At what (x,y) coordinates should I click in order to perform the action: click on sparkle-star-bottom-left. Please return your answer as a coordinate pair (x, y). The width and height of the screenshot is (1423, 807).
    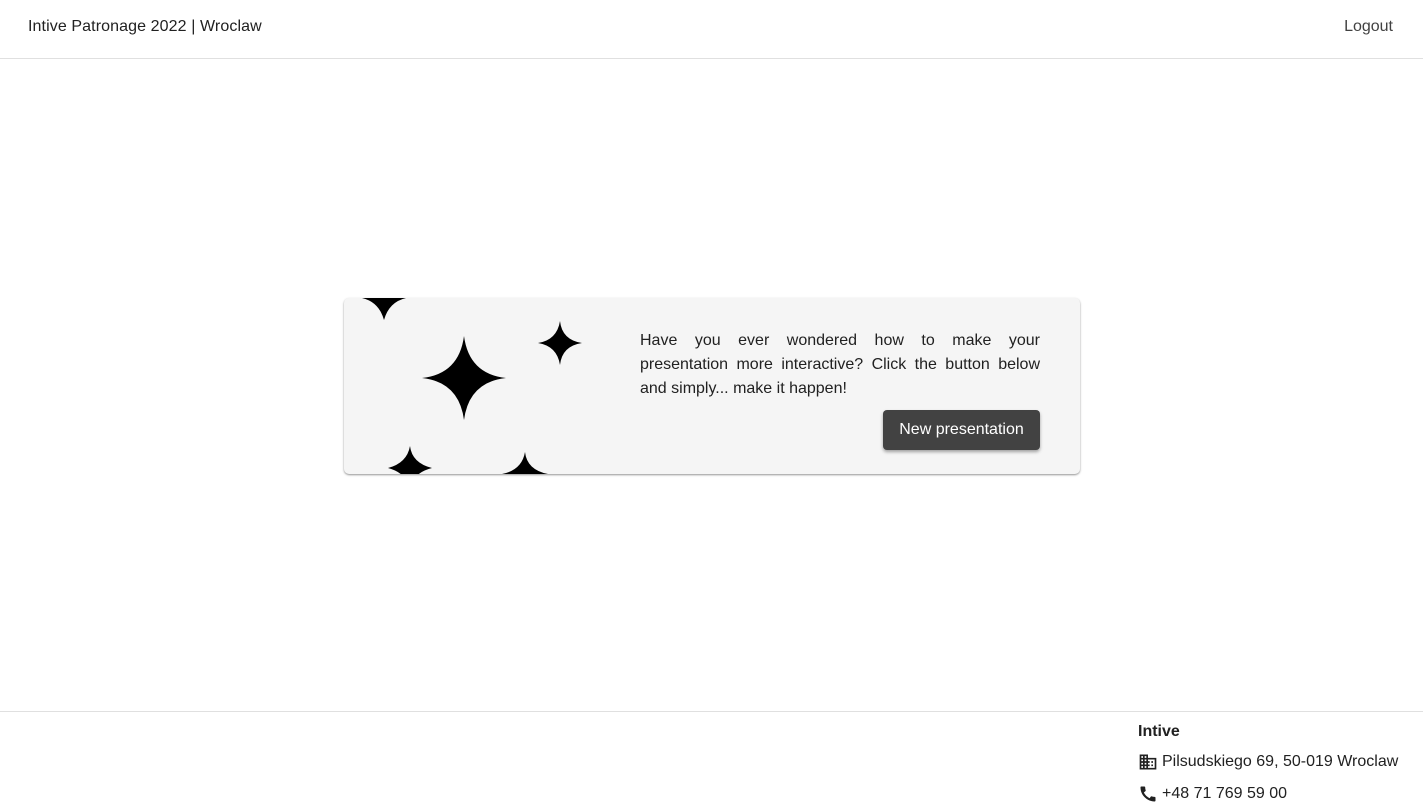
    Looking at the image, I should click on (410, 460).